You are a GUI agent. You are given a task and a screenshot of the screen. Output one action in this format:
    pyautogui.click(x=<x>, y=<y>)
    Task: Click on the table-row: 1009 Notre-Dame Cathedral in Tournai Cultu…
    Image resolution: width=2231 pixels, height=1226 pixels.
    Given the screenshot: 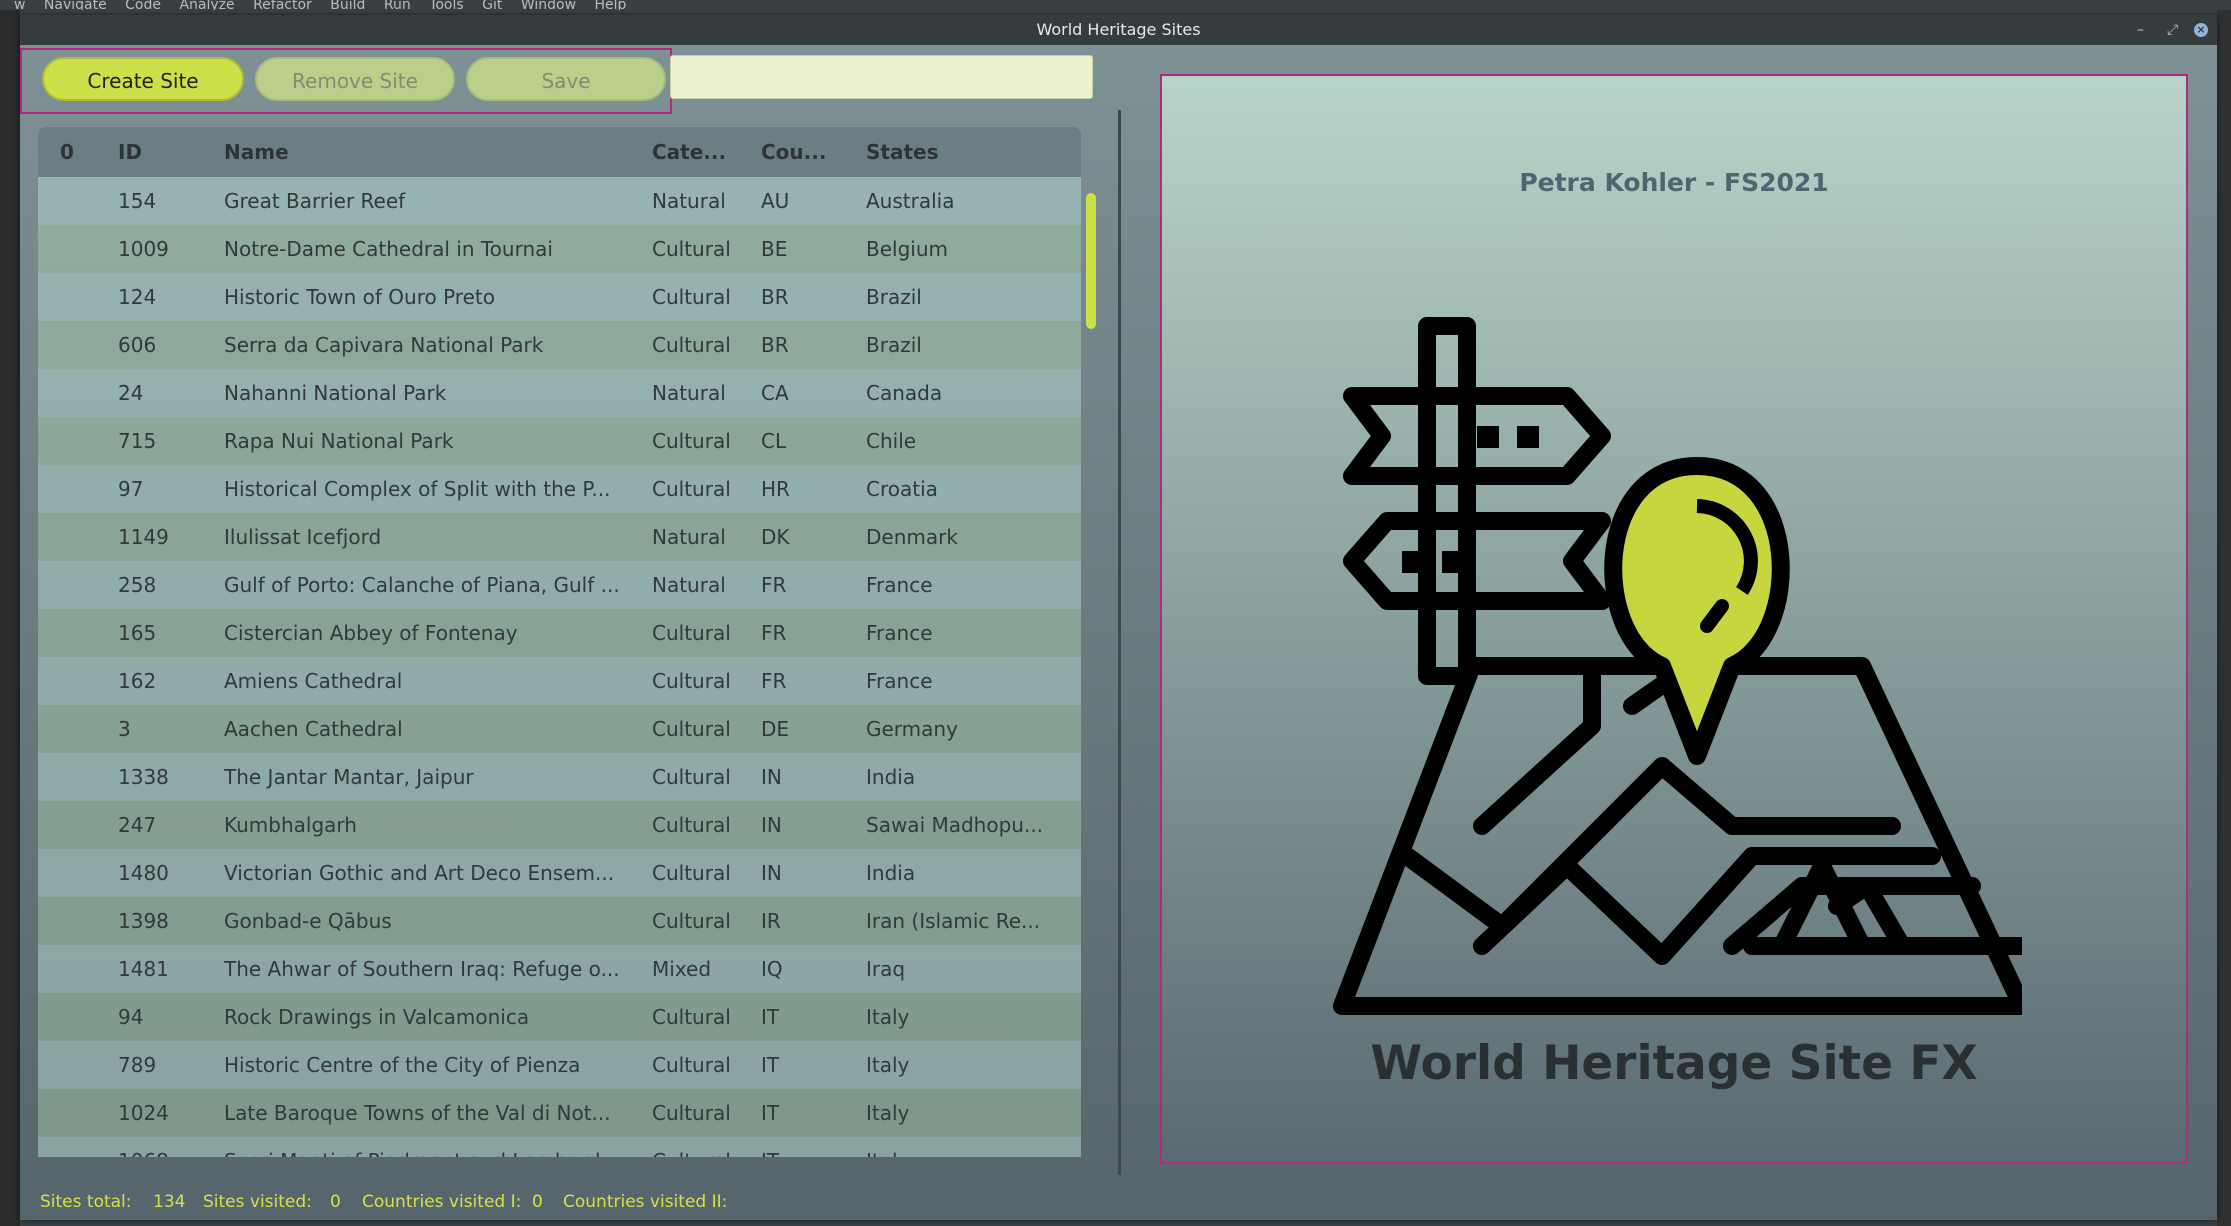 What is the action you would take?
    pyautogui.click(x=559, y=249)
    